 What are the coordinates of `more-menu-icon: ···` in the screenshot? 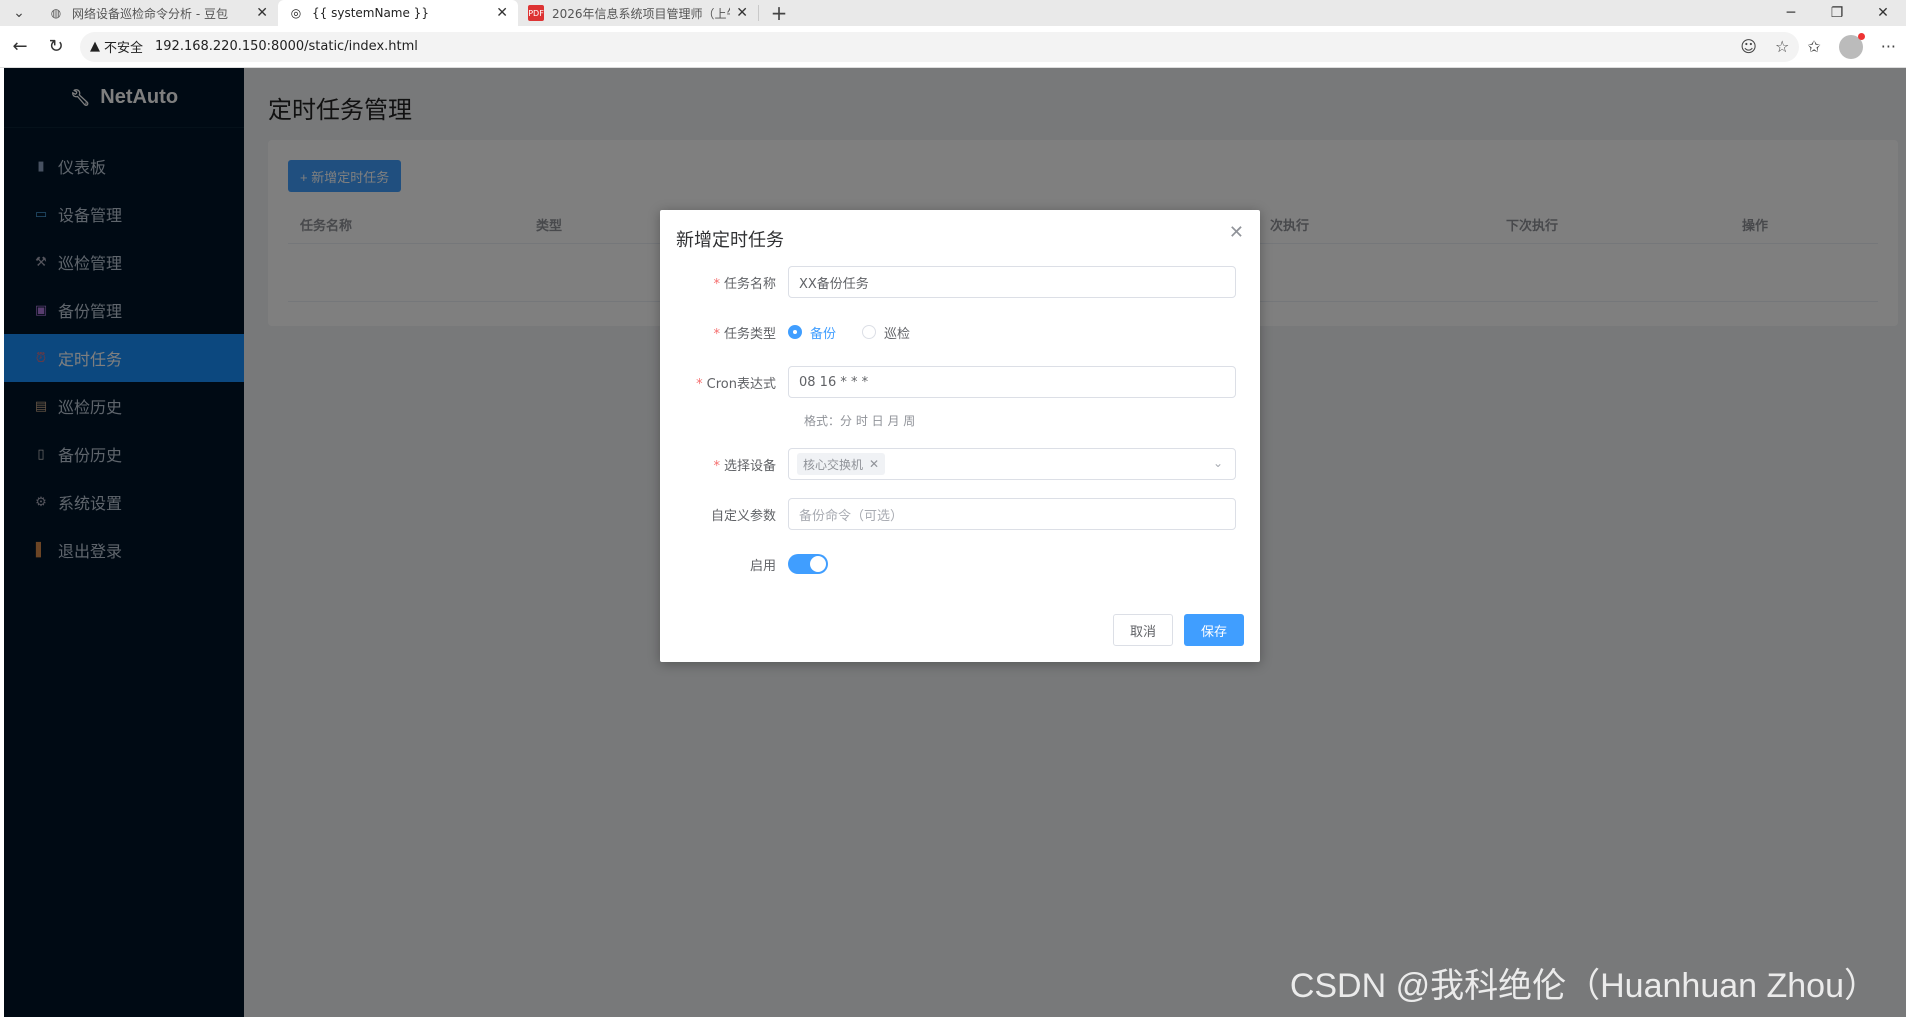 It's located at (1888, 46).